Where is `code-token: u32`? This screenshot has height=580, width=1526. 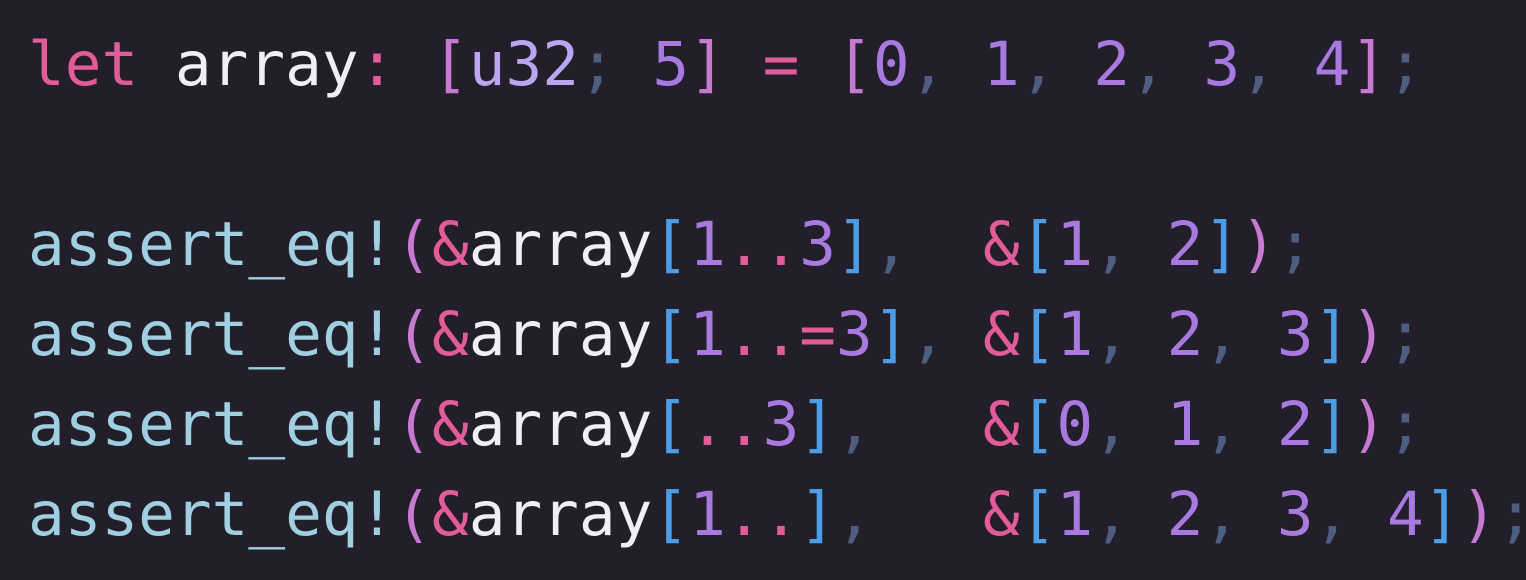
code-token: u32 is located at coordinates (523, 64).